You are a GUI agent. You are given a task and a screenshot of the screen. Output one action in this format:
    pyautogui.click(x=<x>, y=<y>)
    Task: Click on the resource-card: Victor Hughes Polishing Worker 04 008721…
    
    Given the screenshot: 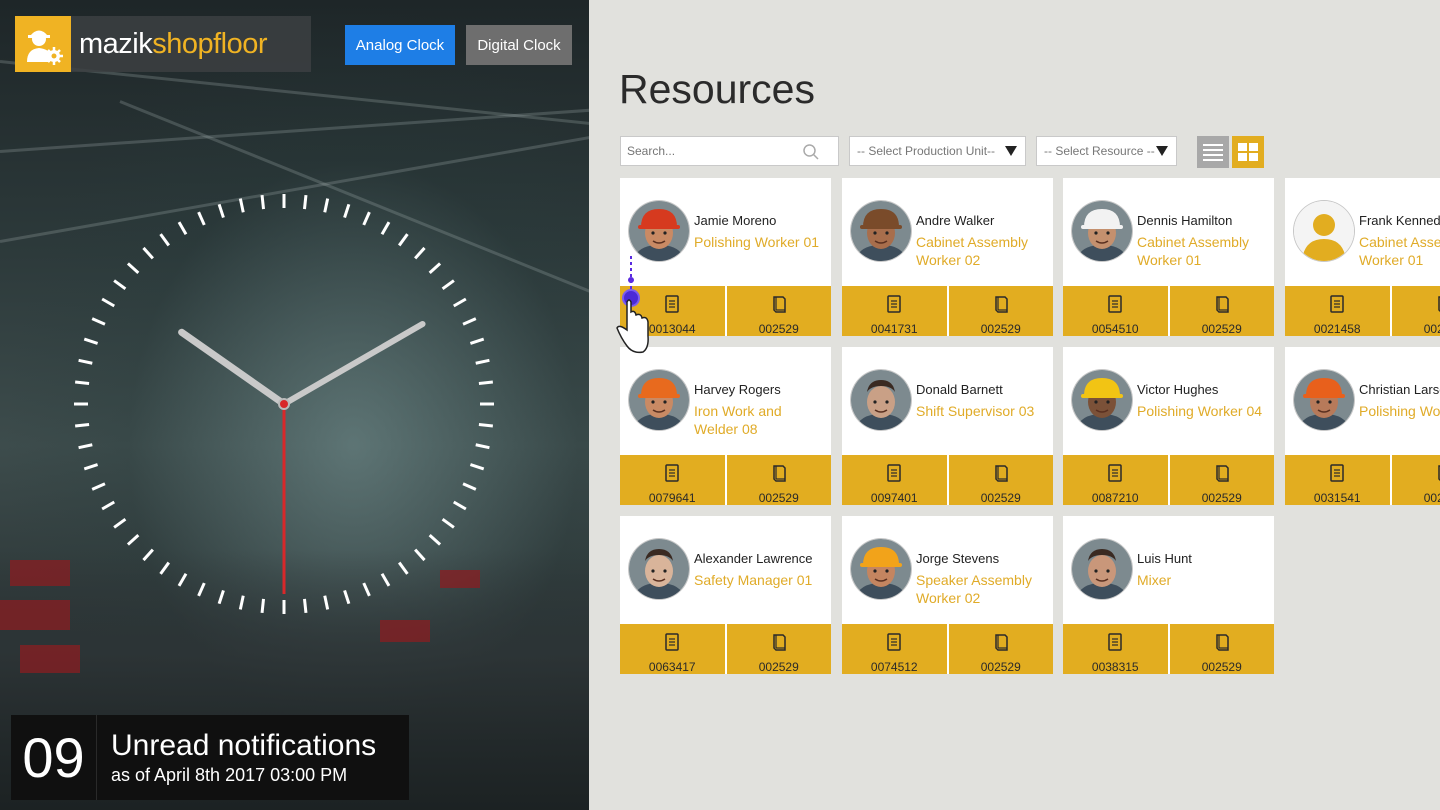 What is the action you would take?
    pyautogui.click(x=1168, y=426)
    